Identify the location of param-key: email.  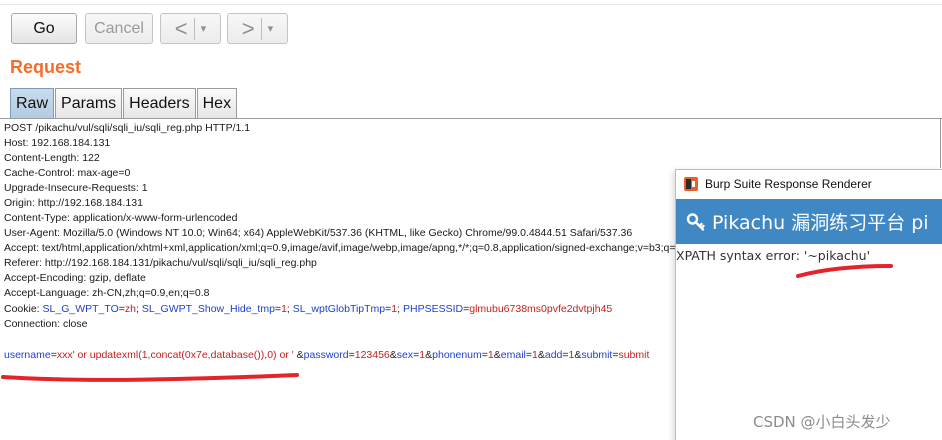
(513, 355).